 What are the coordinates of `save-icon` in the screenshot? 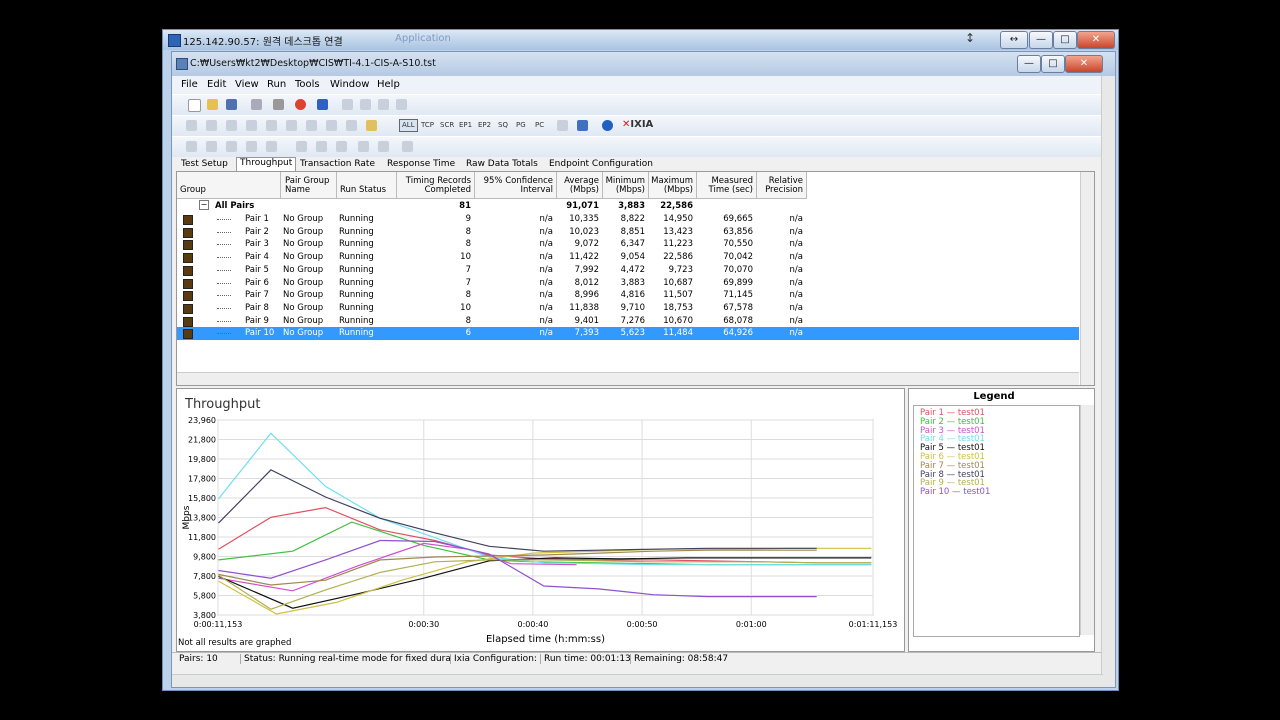 It's located at (231, 104).